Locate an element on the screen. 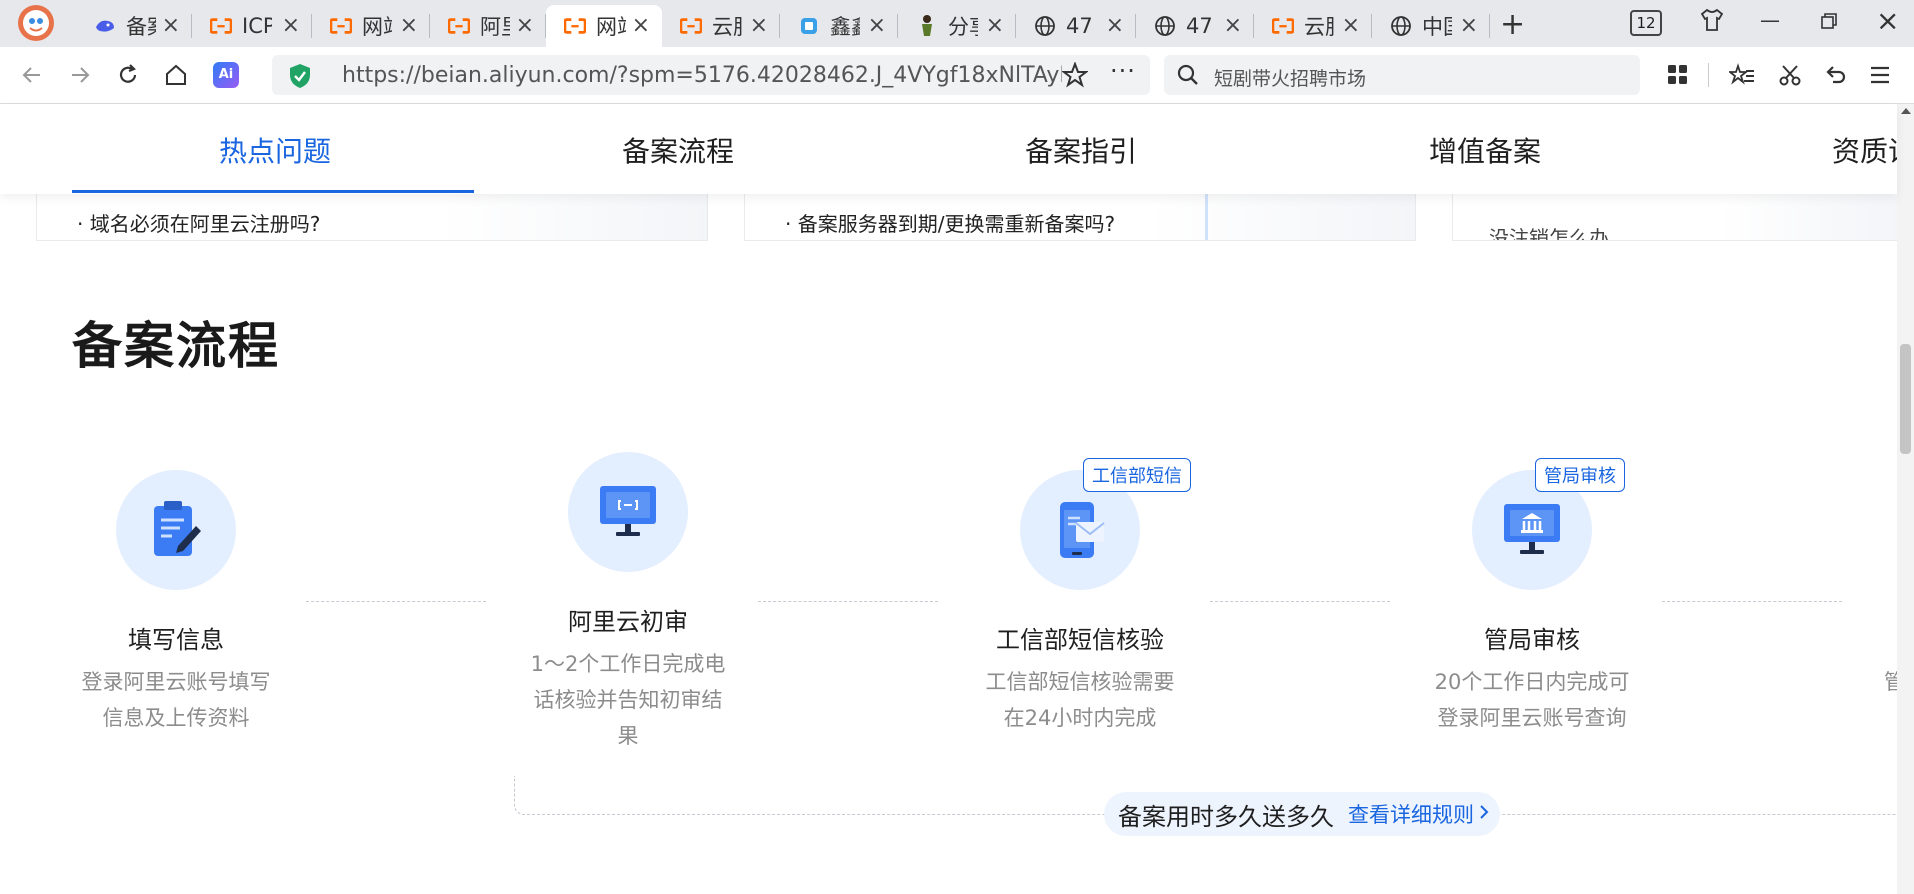 This screenshot has height=894, width=1914. new-tab-button: + is located at coordinates (1512, 24).